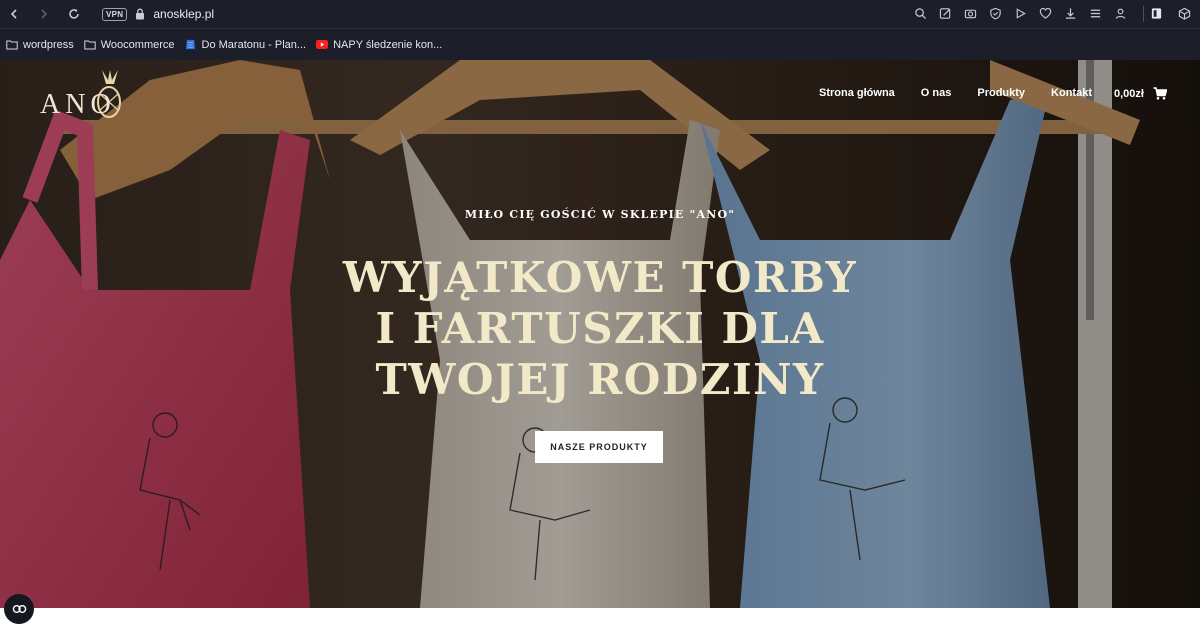 The height and width of the screenshot is (632, 1200). What do you see at coordinates (78, 105) in the screenshot?
I see `logo-text: ANO` at bounding box center [78, 105].